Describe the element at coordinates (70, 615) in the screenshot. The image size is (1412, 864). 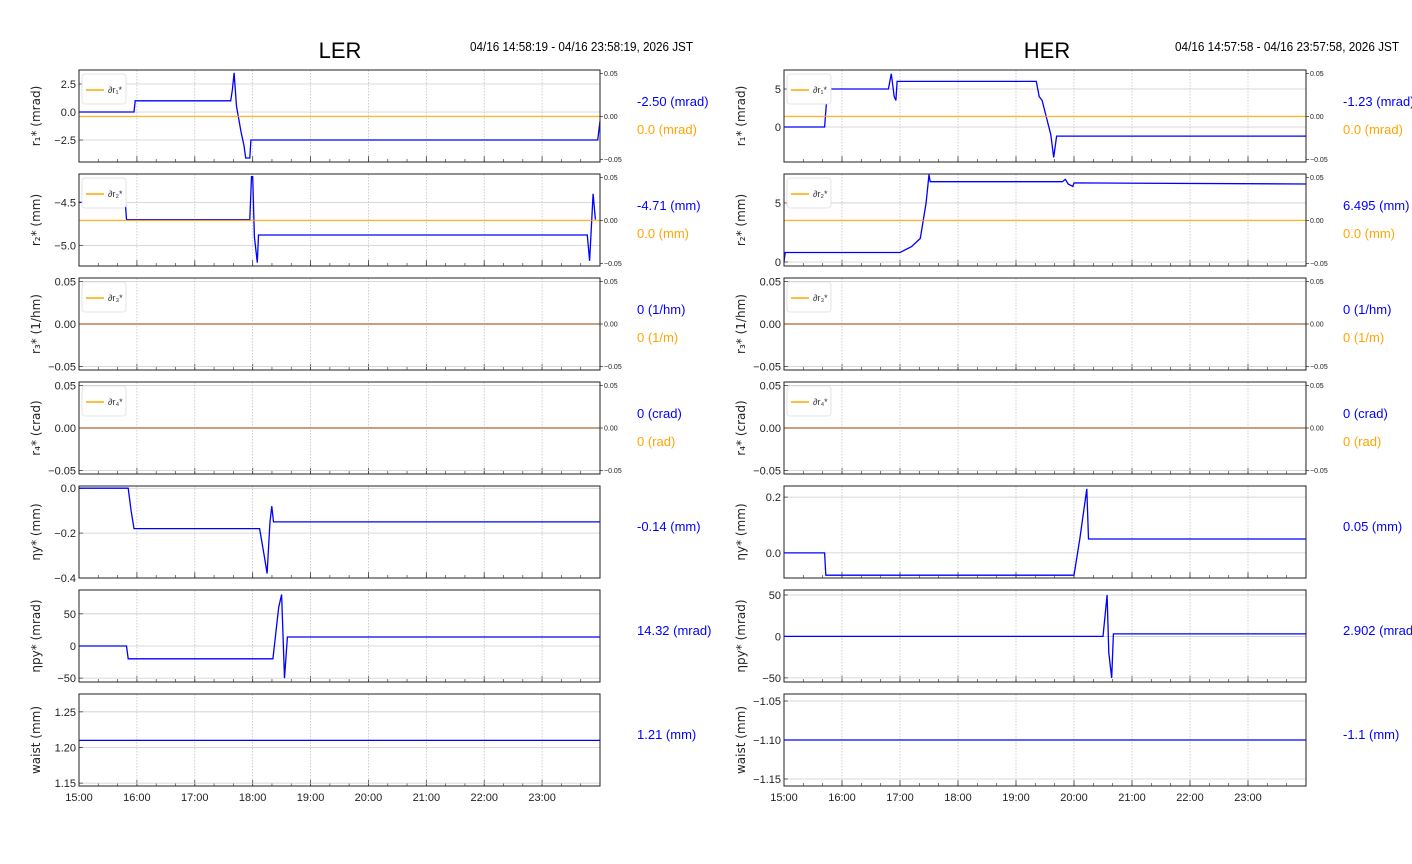
I see `y-tick-label: 50` at that location.